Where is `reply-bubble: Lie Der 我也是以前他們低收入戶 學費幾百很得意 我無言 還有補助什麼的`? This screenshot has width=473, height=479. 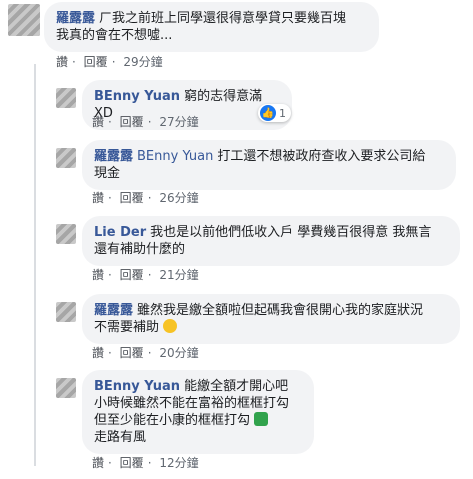 reply-bubble: Lie Der 我也是以前他們低收入戶 學費幾百很得意 我無言 還有補助什麼的 is located at coordinates (271, 241).